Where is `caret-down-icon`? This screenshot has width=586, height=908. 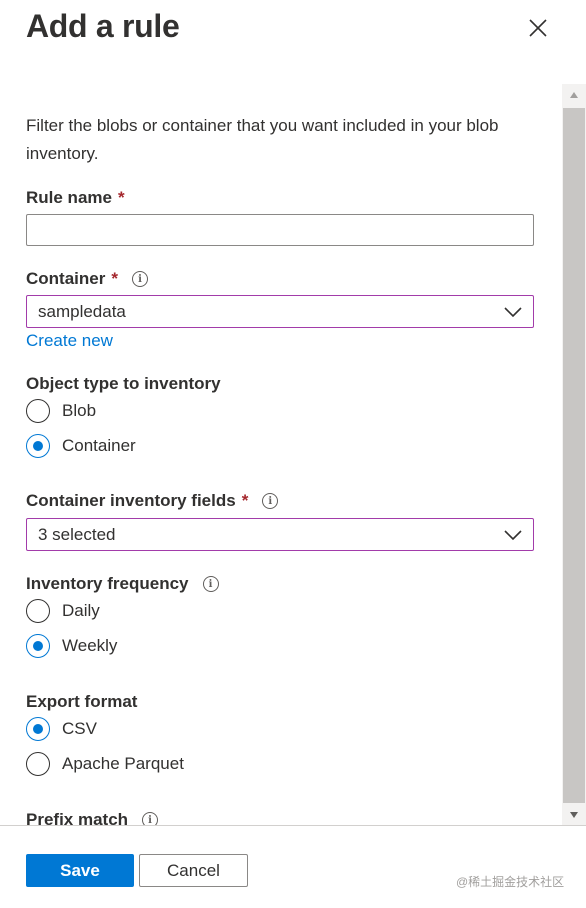
caret-down-icon is located at coordinates (574, 815).